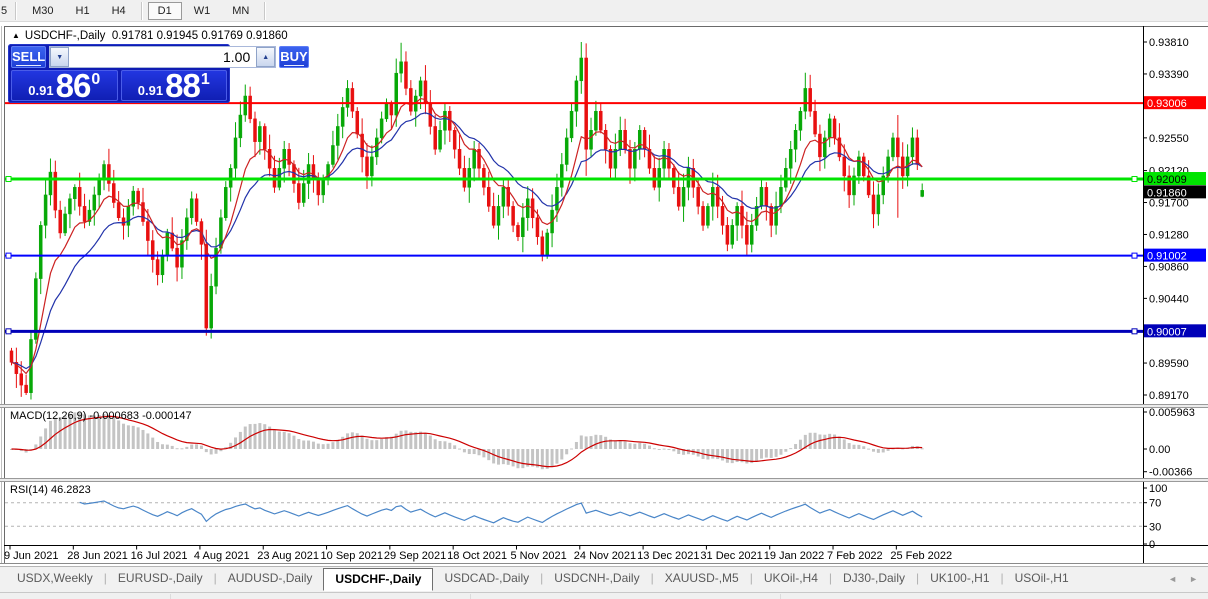  What do you see at coordinates (1172, 579) in the screenshot?
I see `tab-scroll-left-icon: ◄` at bounding box center [1172, 579].